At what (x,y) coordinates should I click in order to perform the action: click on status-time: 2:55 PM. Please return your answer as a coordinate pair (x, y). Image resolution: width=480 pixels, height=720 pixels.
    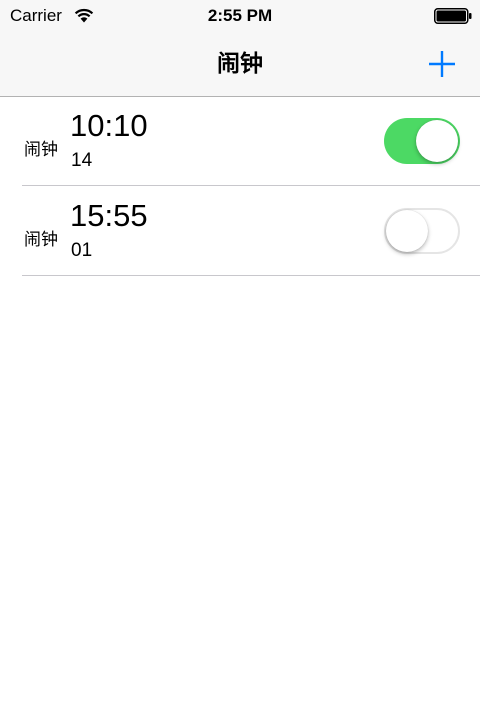
    Looking at the image, I should click on (240, 15).